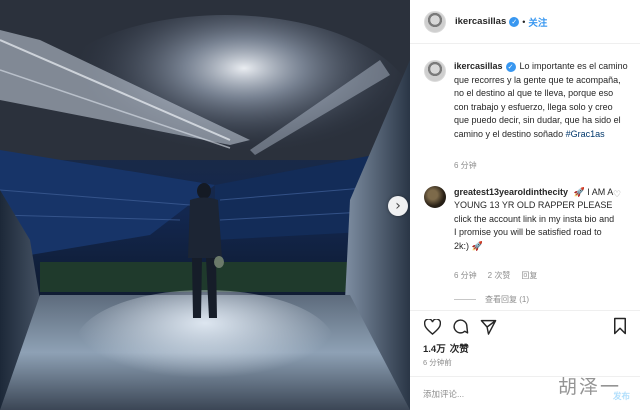  I want to click on comment-button, so click(460, 327).